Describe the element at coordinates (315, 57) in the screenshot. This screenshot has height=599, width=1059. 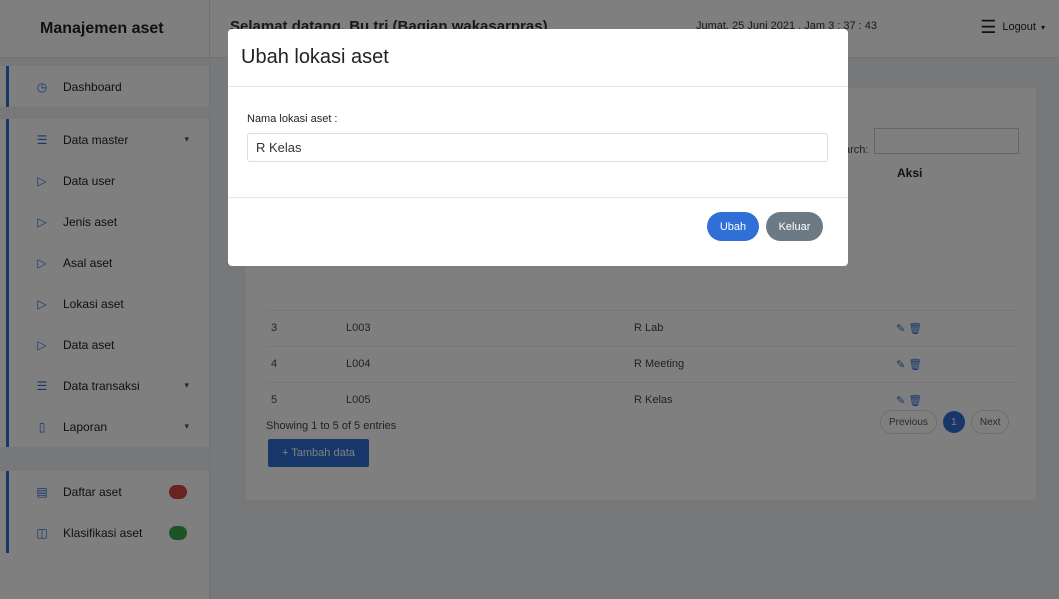
I see `modal-title: Ubah lokasi aset` at that location.